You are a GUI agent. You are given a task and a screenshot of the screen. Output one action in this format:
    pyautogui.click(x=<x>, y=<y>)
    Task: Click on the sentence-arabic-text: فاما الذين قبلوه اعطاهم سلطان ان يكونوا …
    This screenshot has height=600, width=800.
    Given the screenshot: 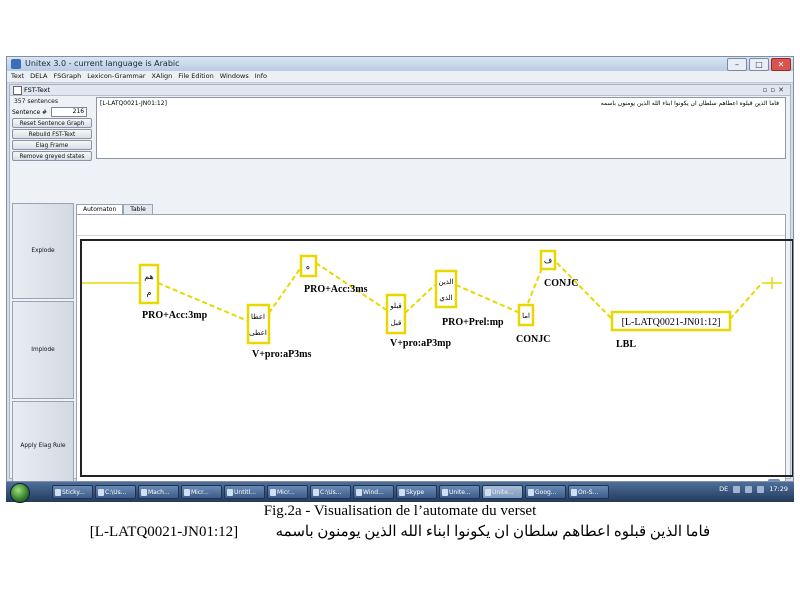 What is the action you would take?
    pyautogui.click(x=689, y=103)
    